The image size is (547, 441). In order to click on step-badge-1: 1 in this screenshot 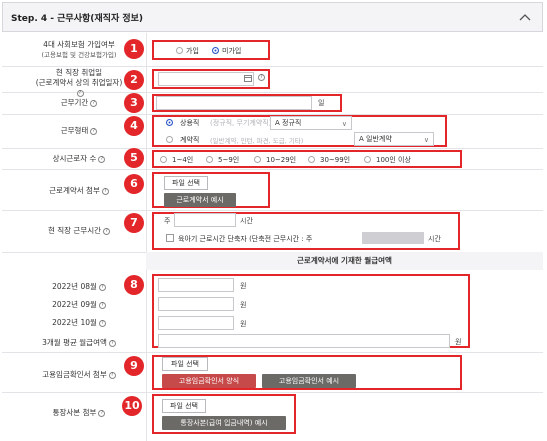, I will do `click(134, 49)`.